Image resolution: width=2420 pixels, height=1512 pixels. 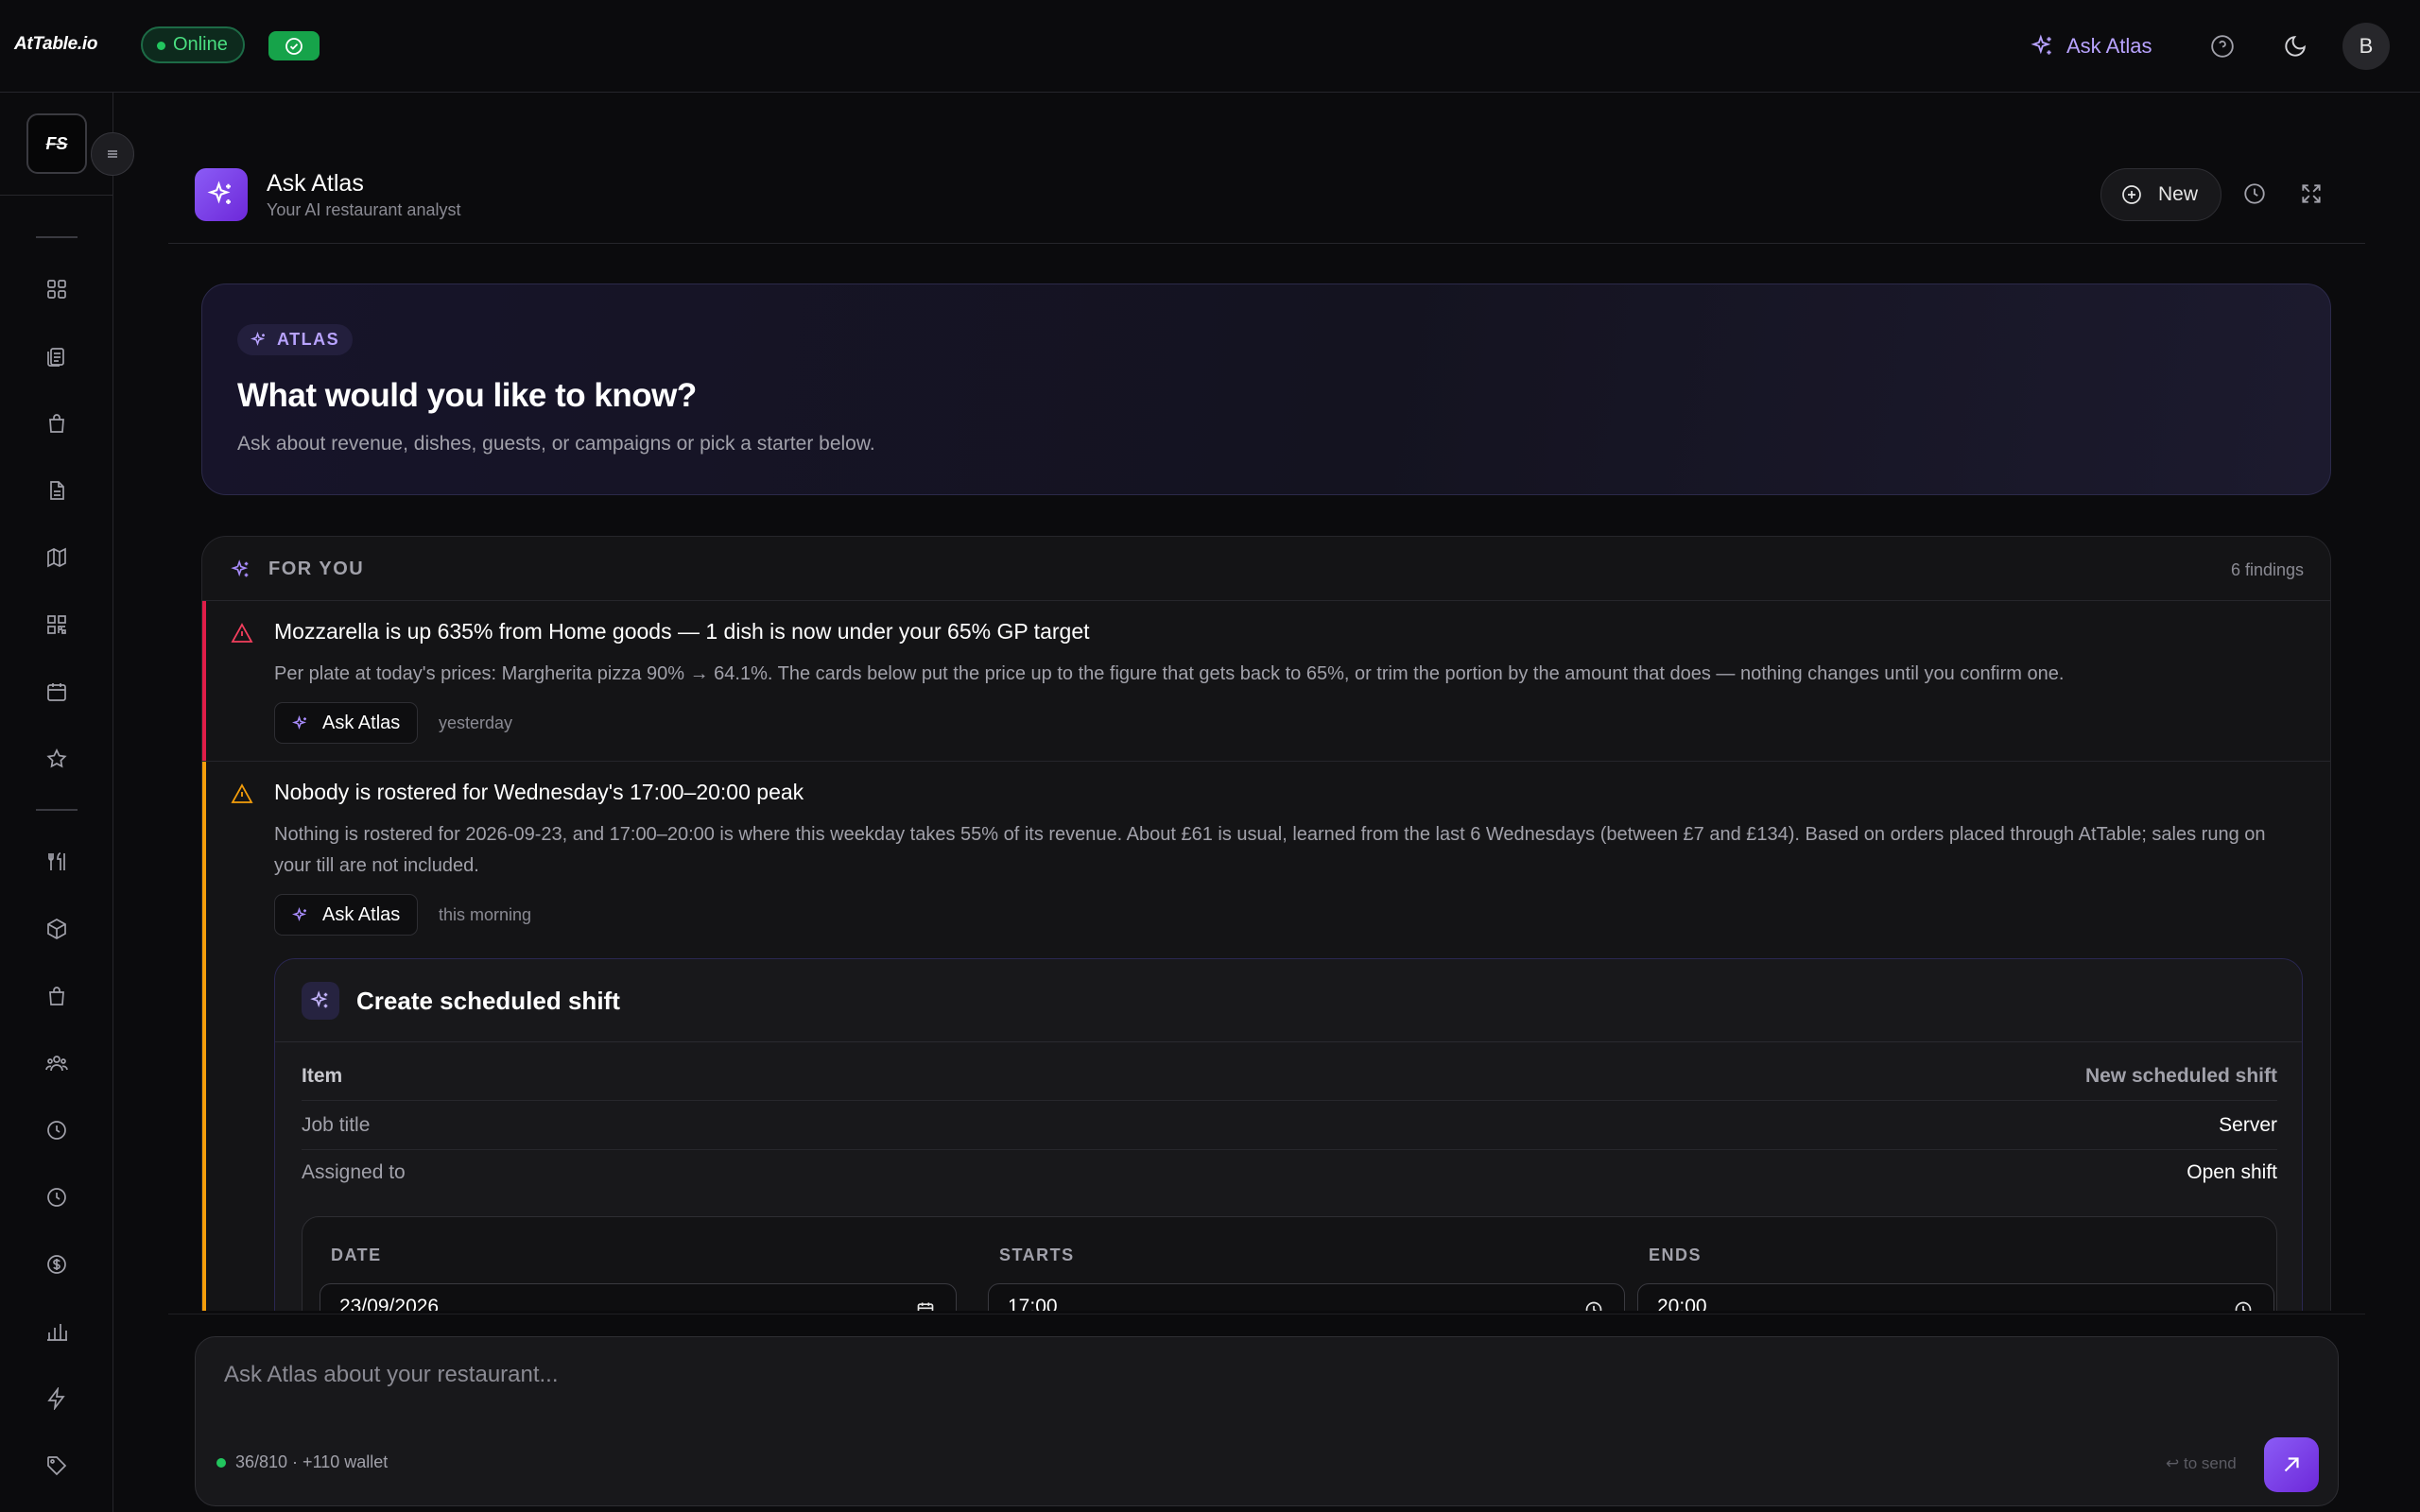 I want to click on new-chat-button: New, so click(x=2161, y=194).